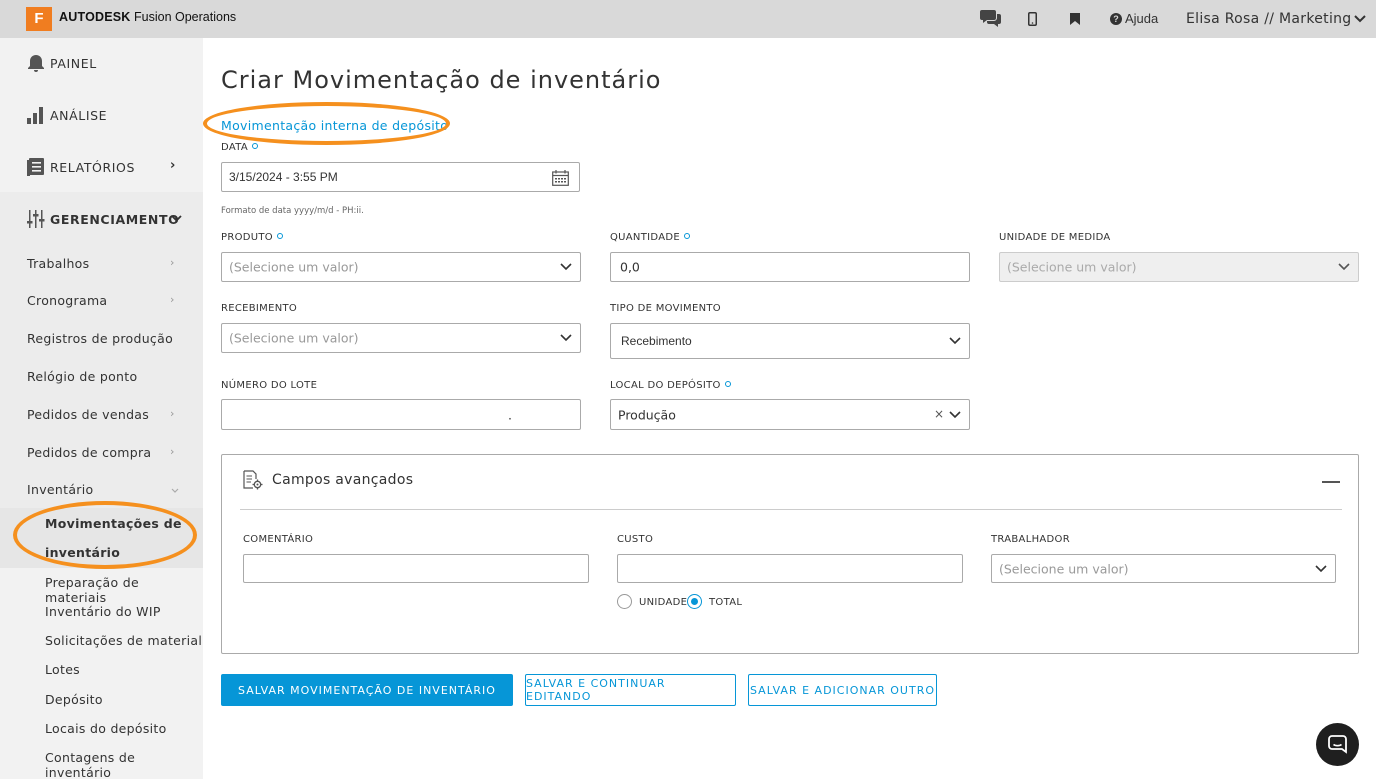 The width and height of the screenshot is (1376, 780). What do you see at coordinates (441, 80) in the screenshot?
I see `page-title: Criar Movimentação de inventário` at bounding box center [441, 80].